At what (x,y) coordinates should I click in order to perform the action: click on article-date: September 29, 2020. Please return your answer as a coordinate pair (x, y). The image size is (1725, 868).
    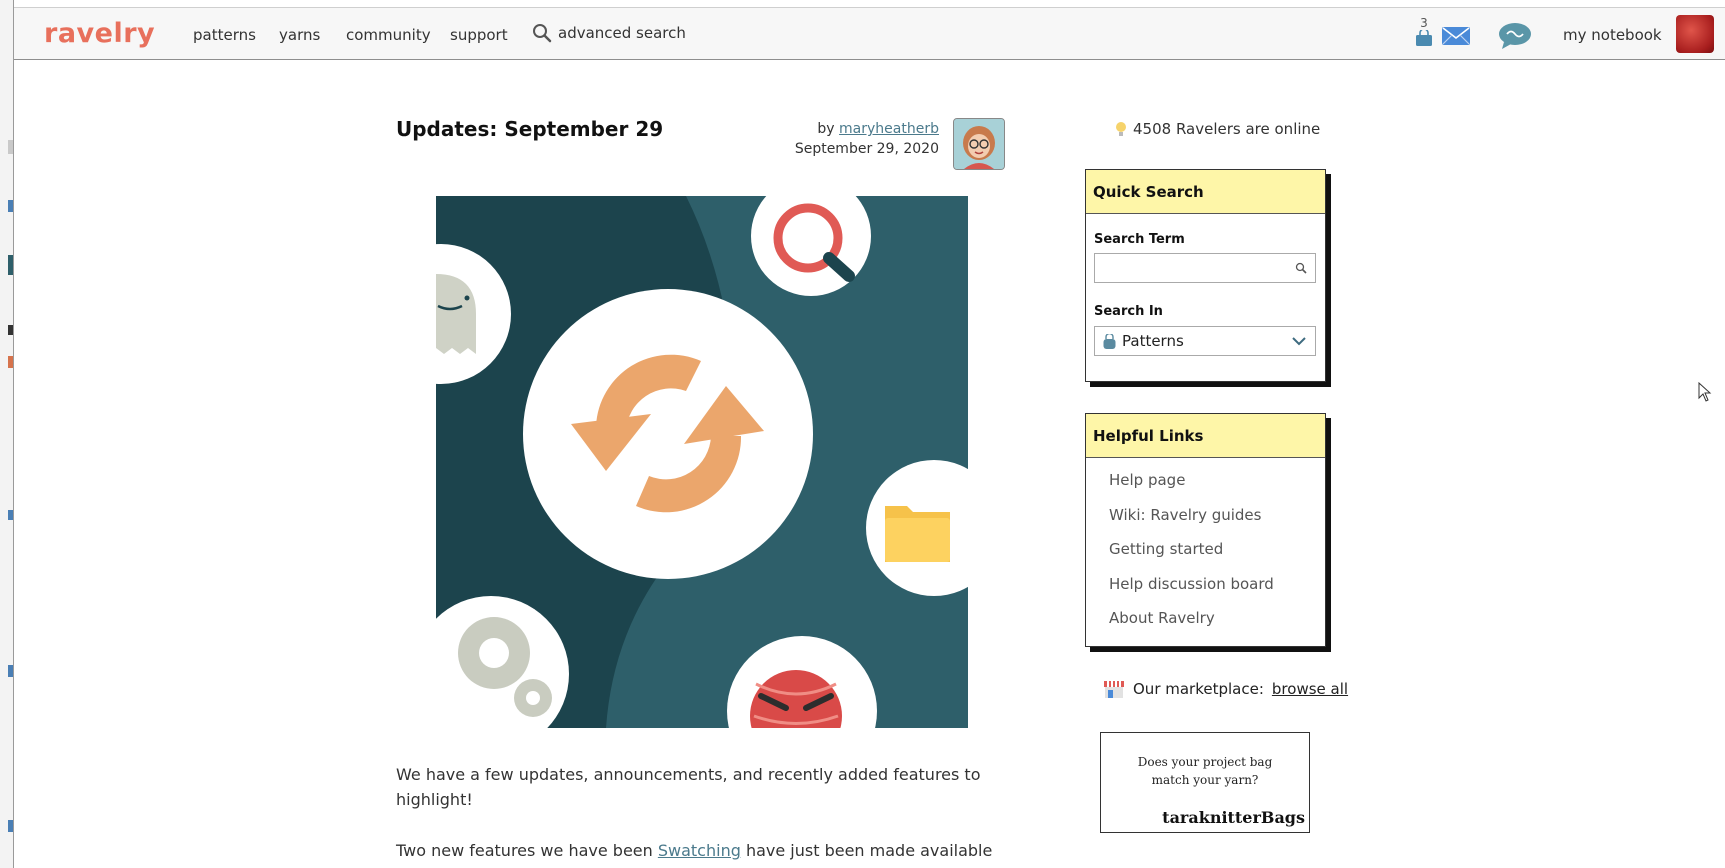
    Looking at the image, I should click on (866, 149).